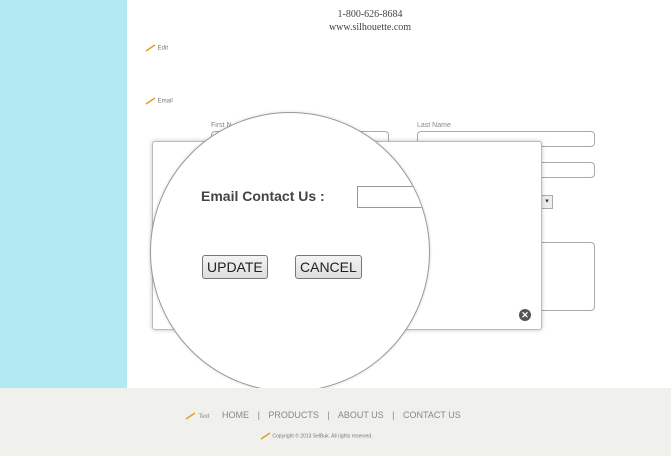 Image resolution: width=671 pixels, height=456 pixels. What do you see at coordinates (235, 267) in the screenshot?
I see `update-button: UPDATE` at bounding box center [235, 267].